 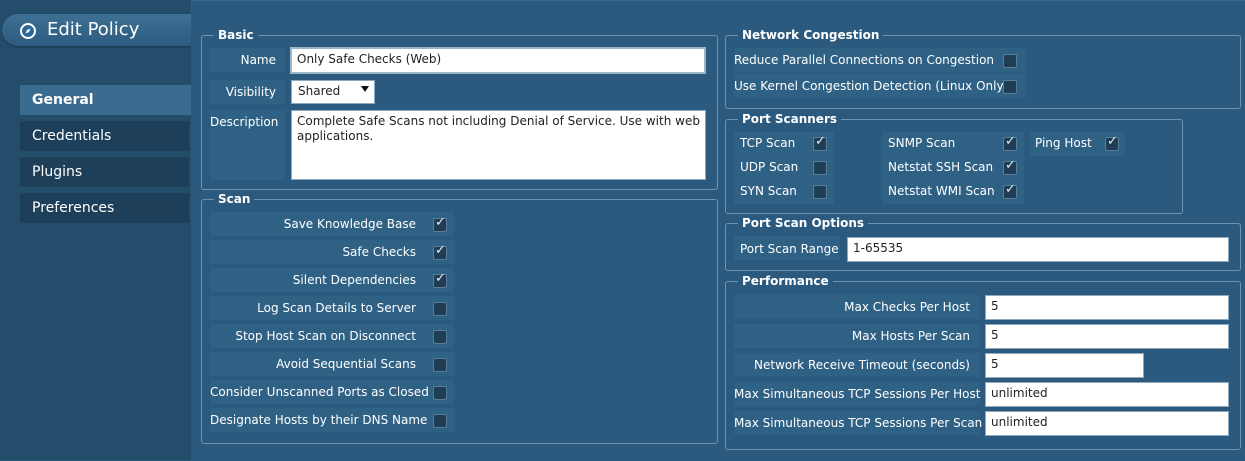 I want to click on timeout-input: 5, so click(x=1064, y=365).